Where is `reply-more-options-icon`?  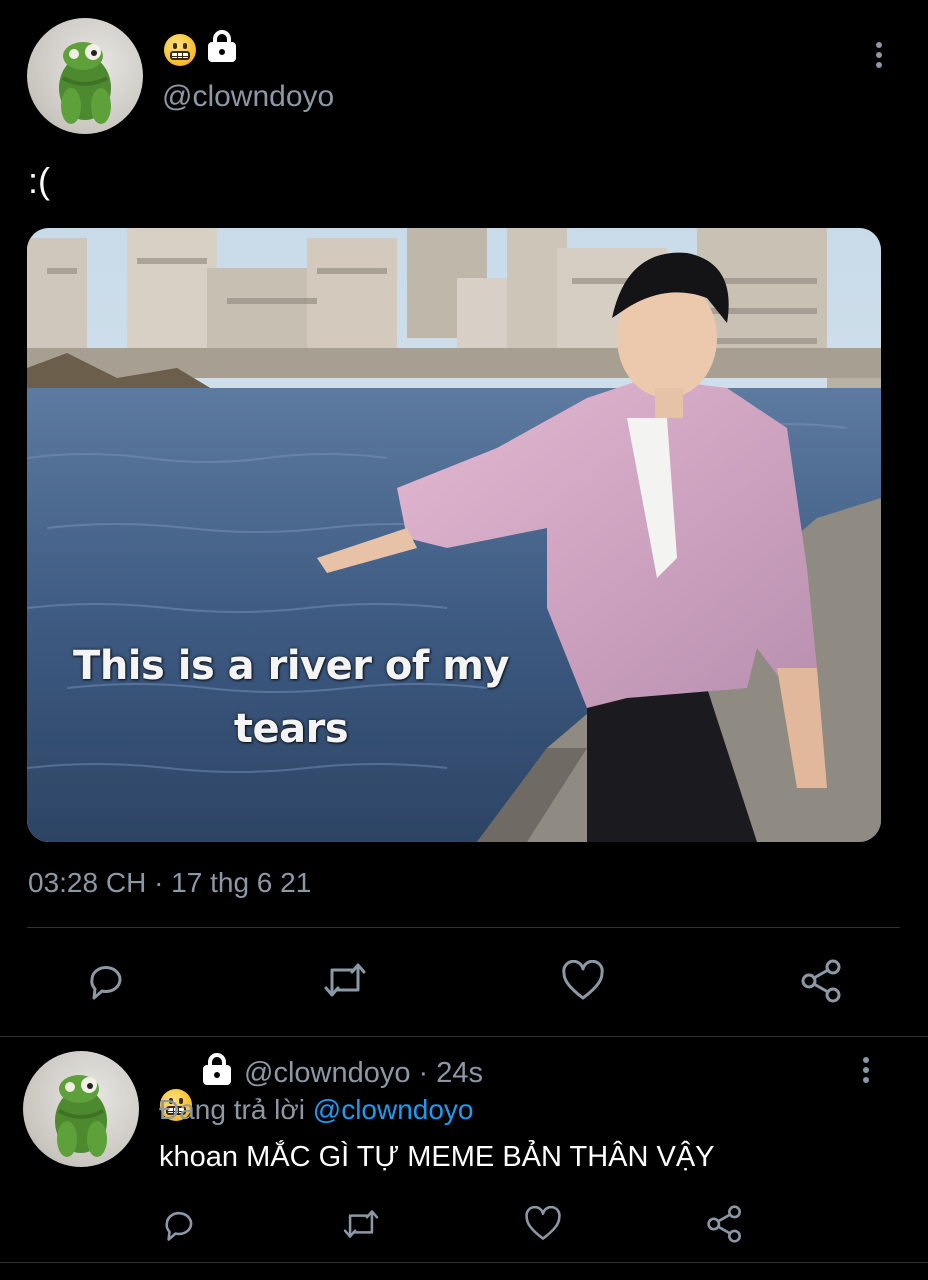 reply-more-options-icon is located at coordinates (866, 1072).